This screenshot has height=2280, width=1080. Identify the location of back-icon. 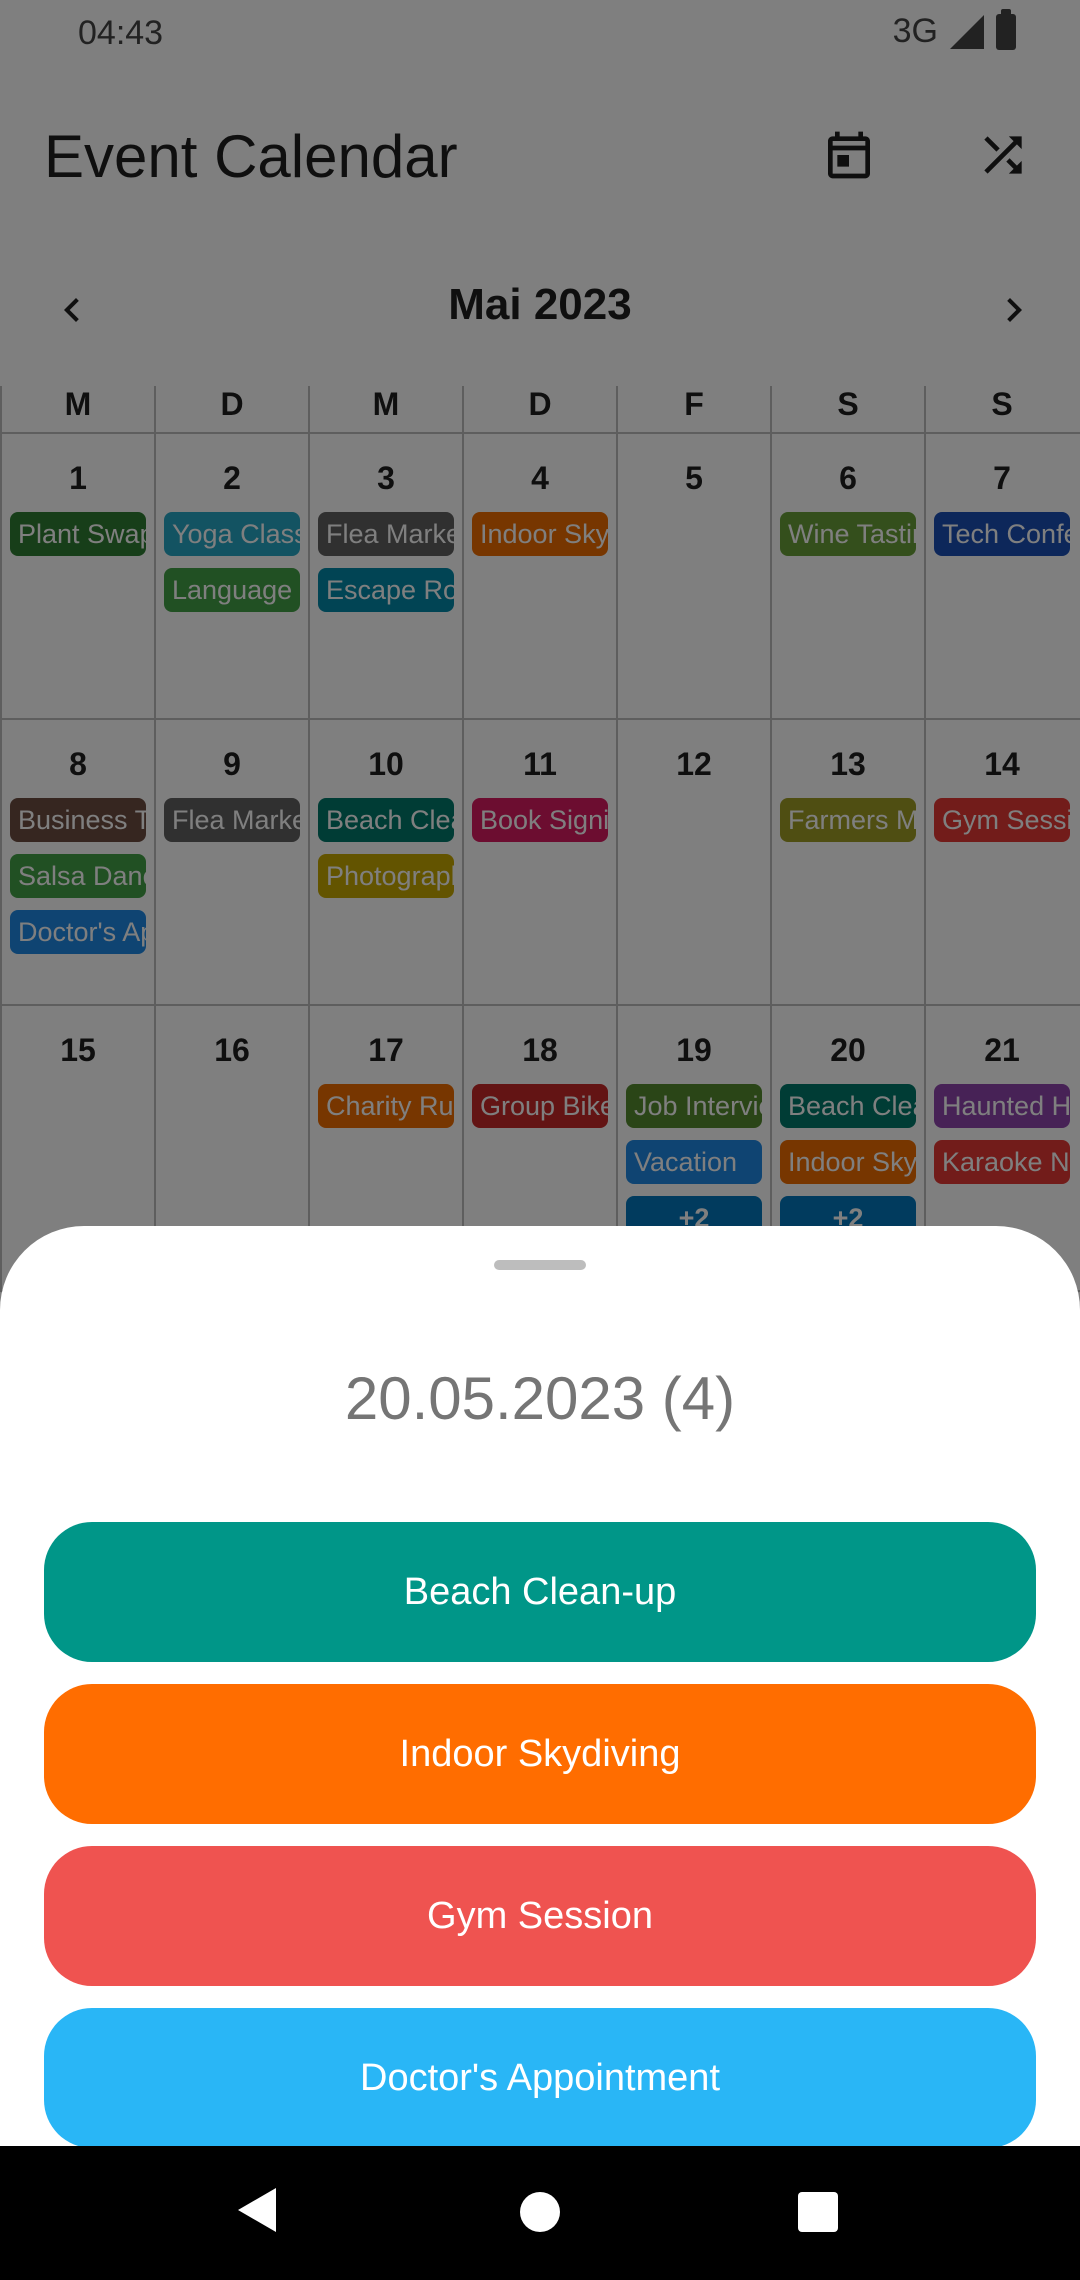
(257, 2210).